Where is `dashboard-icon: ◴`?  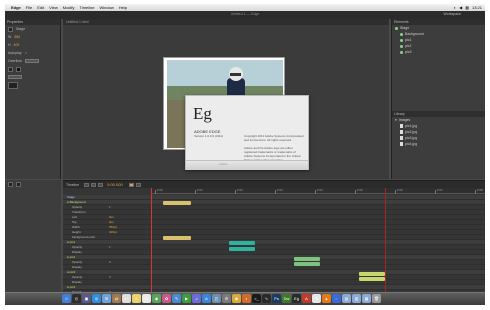 dashboard-icon: ◴ is located at coordinates (76, 298).